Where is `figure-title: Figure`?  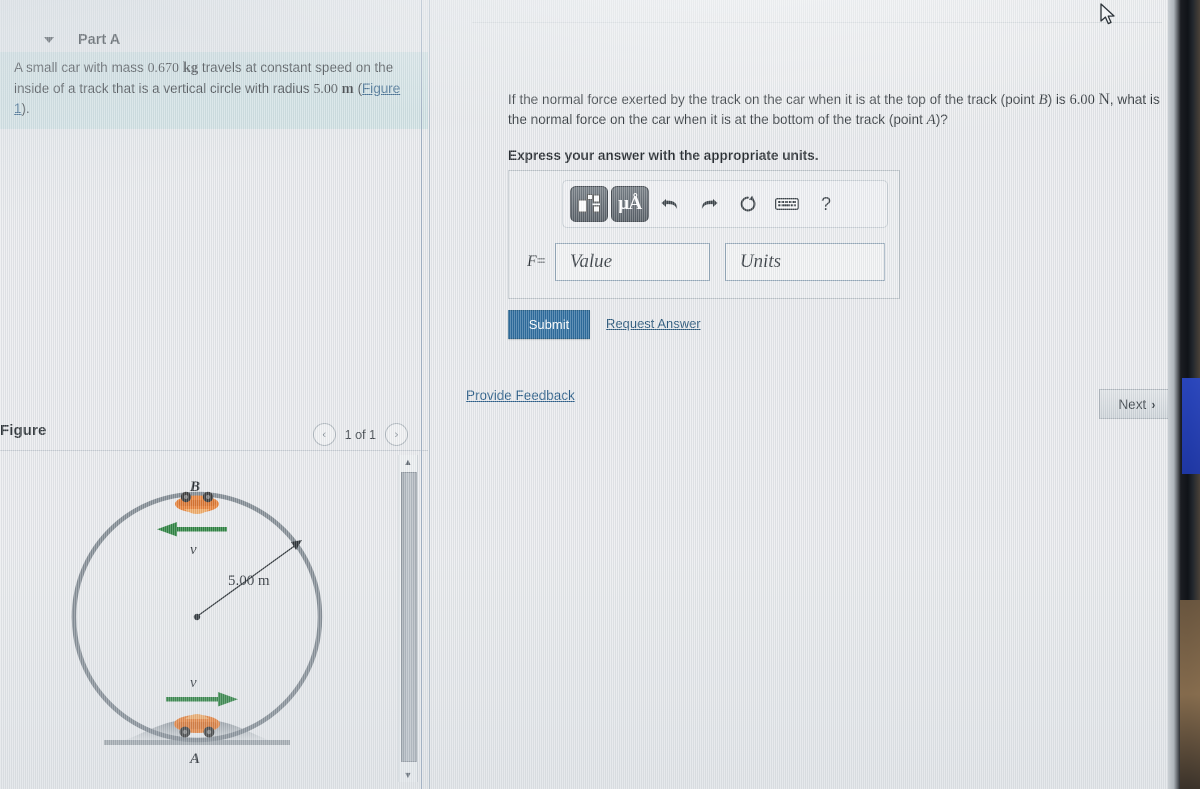 figure-title: Figure is located at coordinates (23, 430).